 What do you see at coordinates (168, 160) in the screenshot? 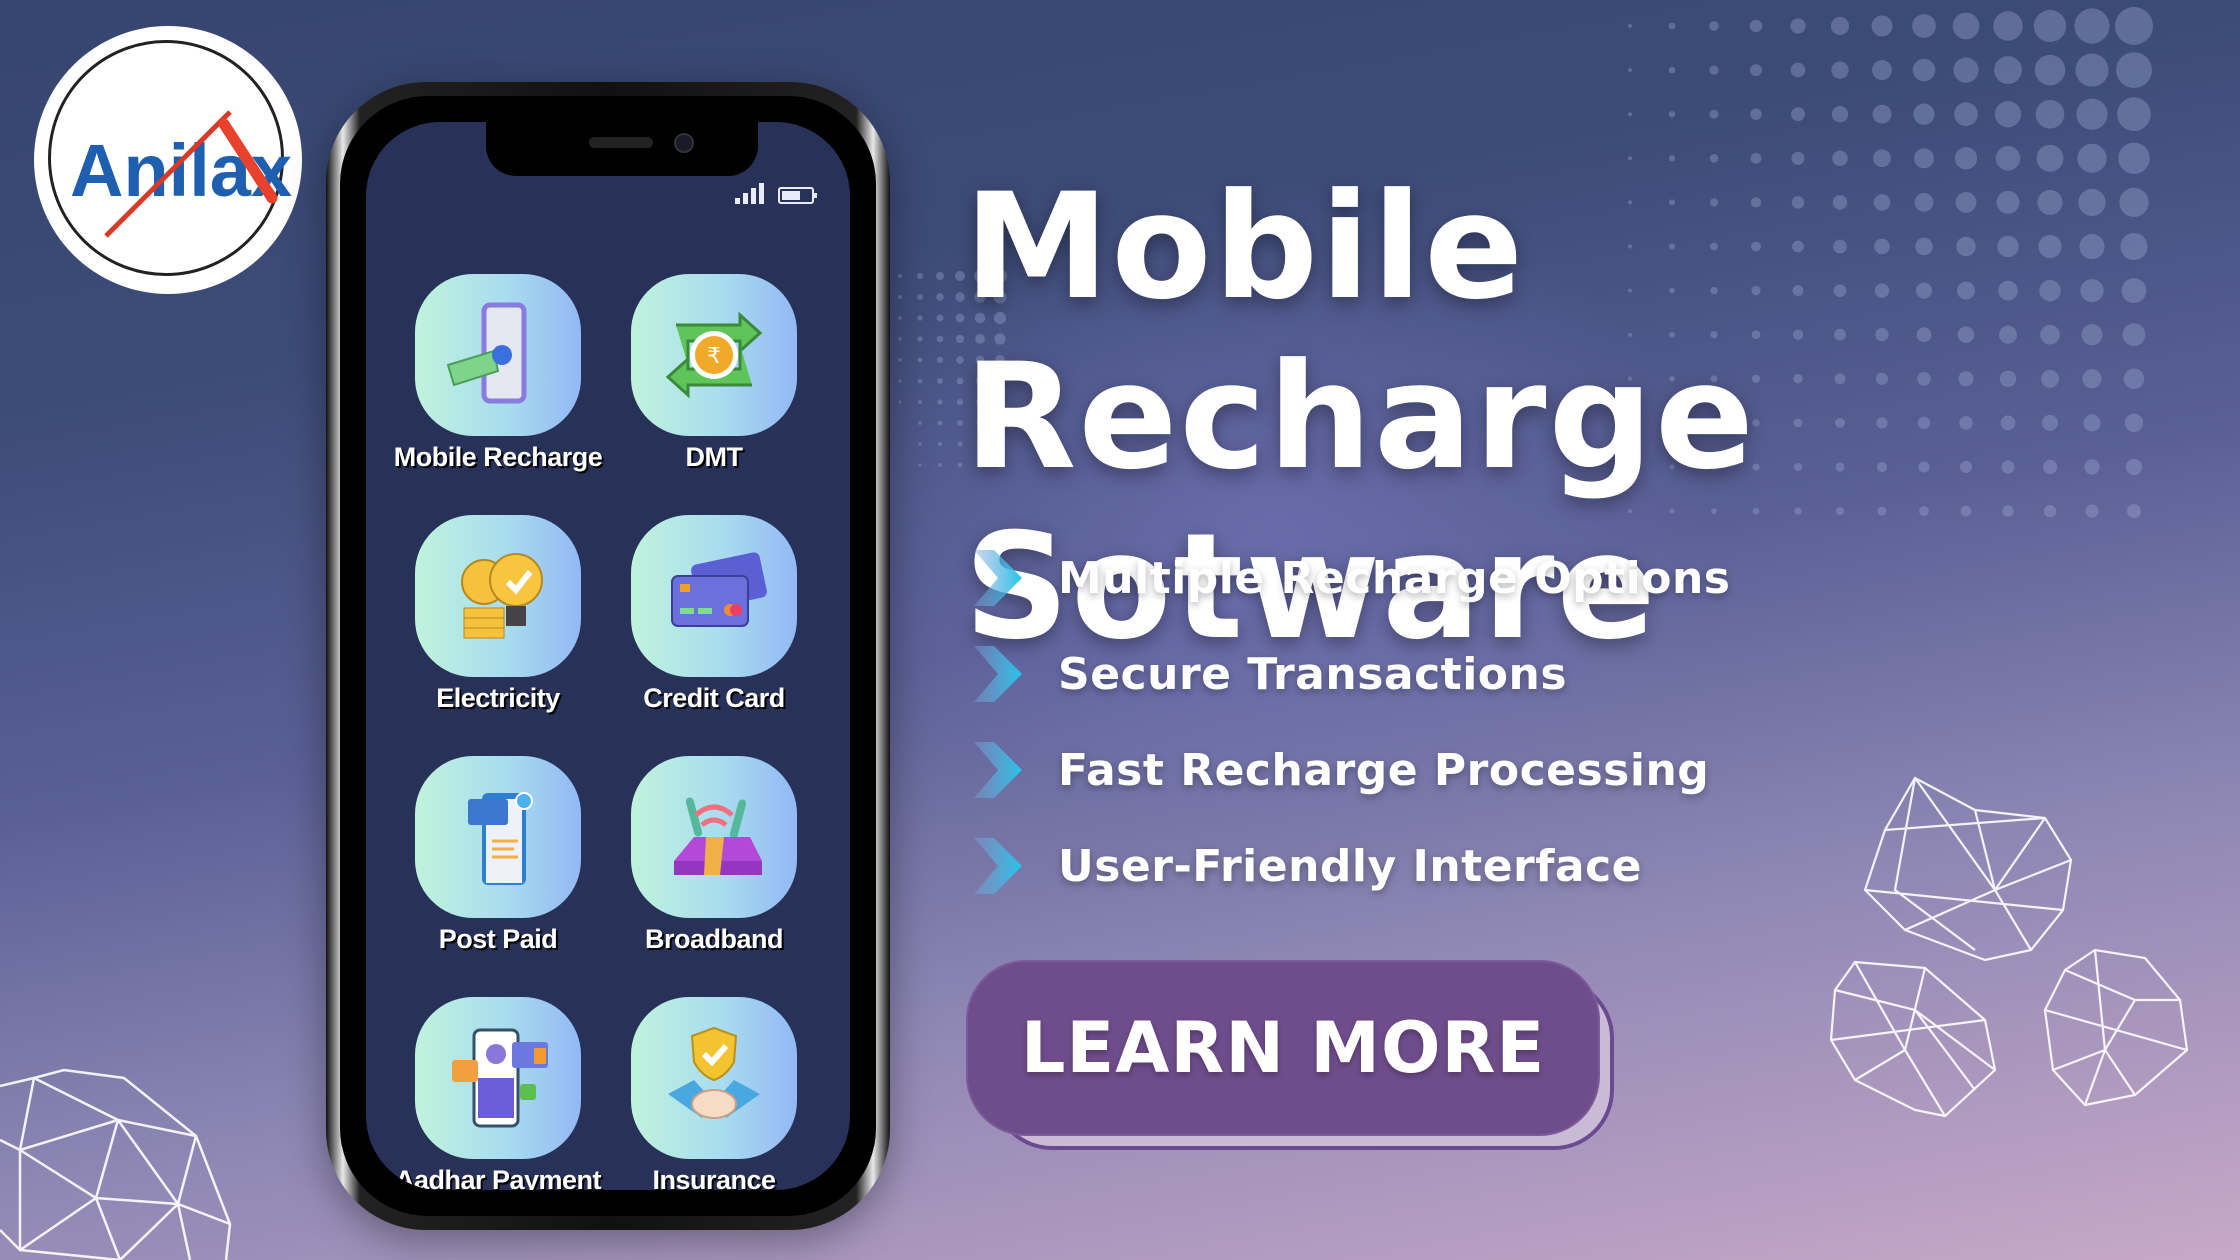
I see `brand-logo: Anilax` at bounding box center [168, 160].